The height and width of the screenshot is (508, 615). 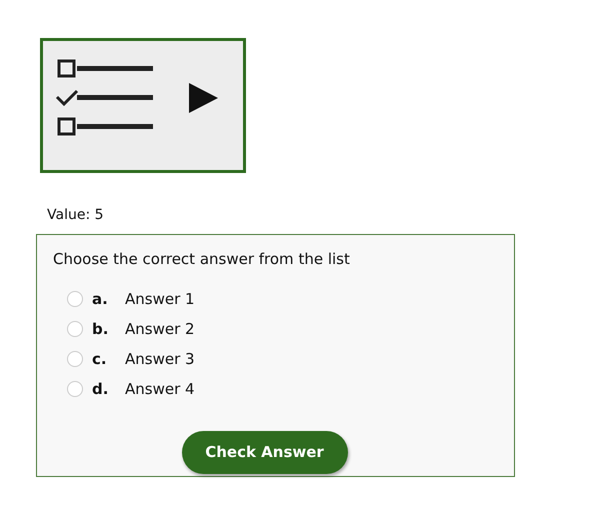 What do you see at coordinates (160, 329) in the screenshot?
I see `option-label: Answer 2` at bounding box center [160, 329].